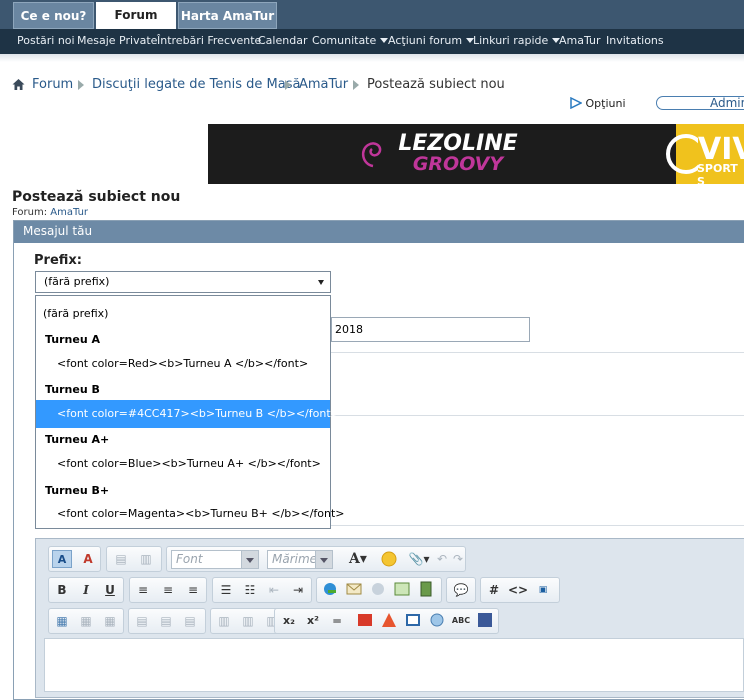 This screenshot has width=744, height=700. Describe the element at coordinates (682, 154) in the screenshot. I see `banner-ring-icon` at that location.